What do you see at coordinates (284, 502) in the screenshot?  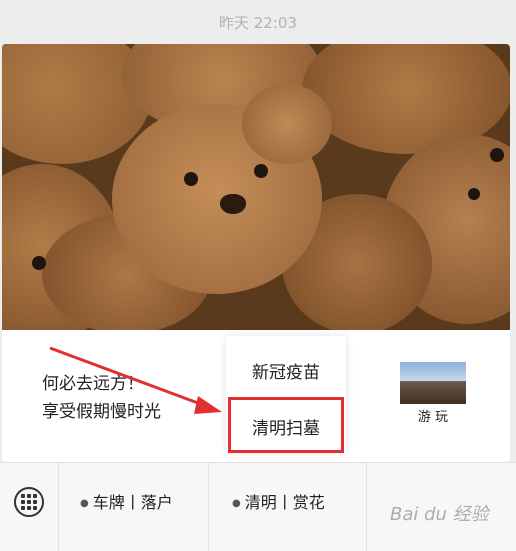 I see `menu-label-qingming: 清明丨赏花` at bounding box center [284, 502].